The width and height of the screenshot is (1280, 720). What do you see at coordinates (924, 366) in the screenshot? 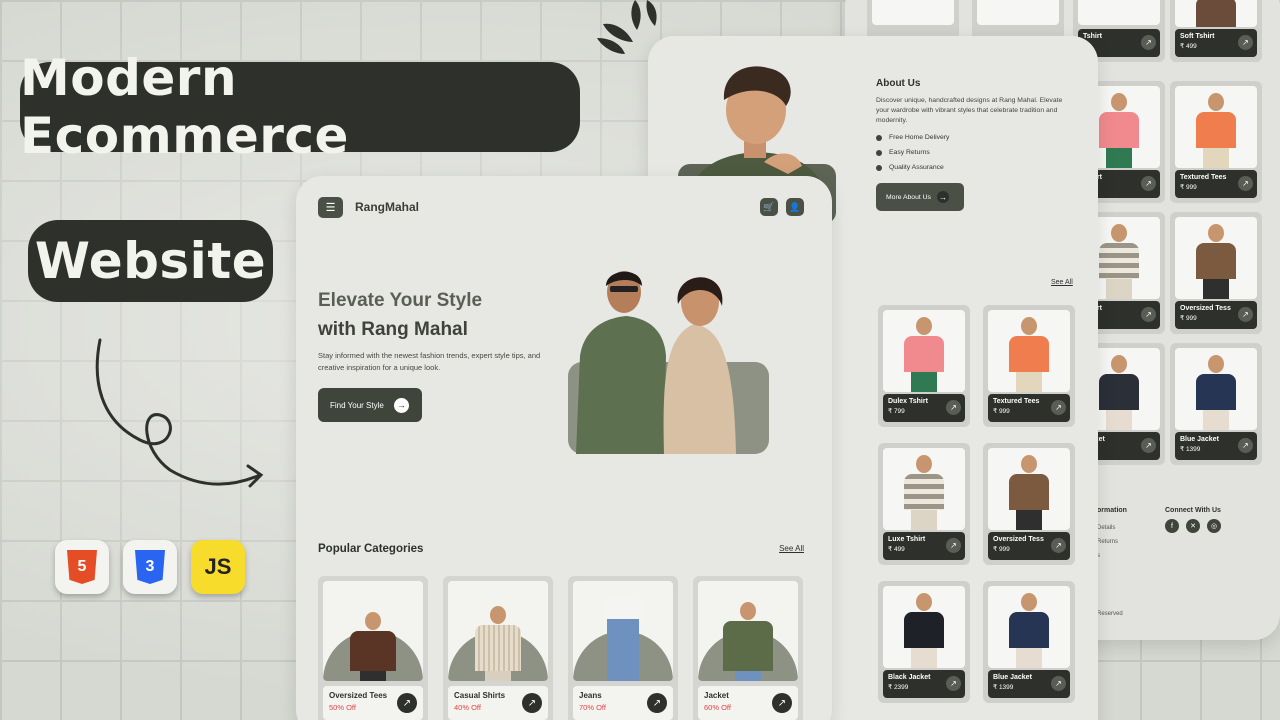
I see `product-card: Dulex Tshirt ₹ 799 ↗` at bounding box center [924, 366].